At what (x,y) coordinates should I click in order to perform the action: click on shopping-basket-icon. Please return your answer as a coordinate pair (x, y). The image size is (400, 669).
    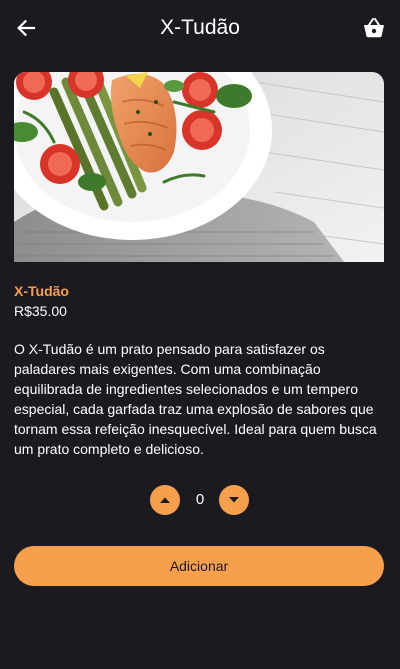
    Looking at the image, I should click on (374, 28).